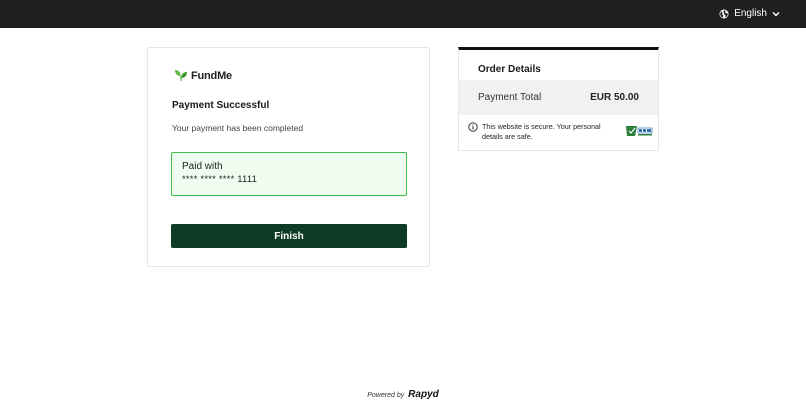 This screenshot has height=410, width=806. I want to click on footer: Powered by Rapyd, so click(403, 394).